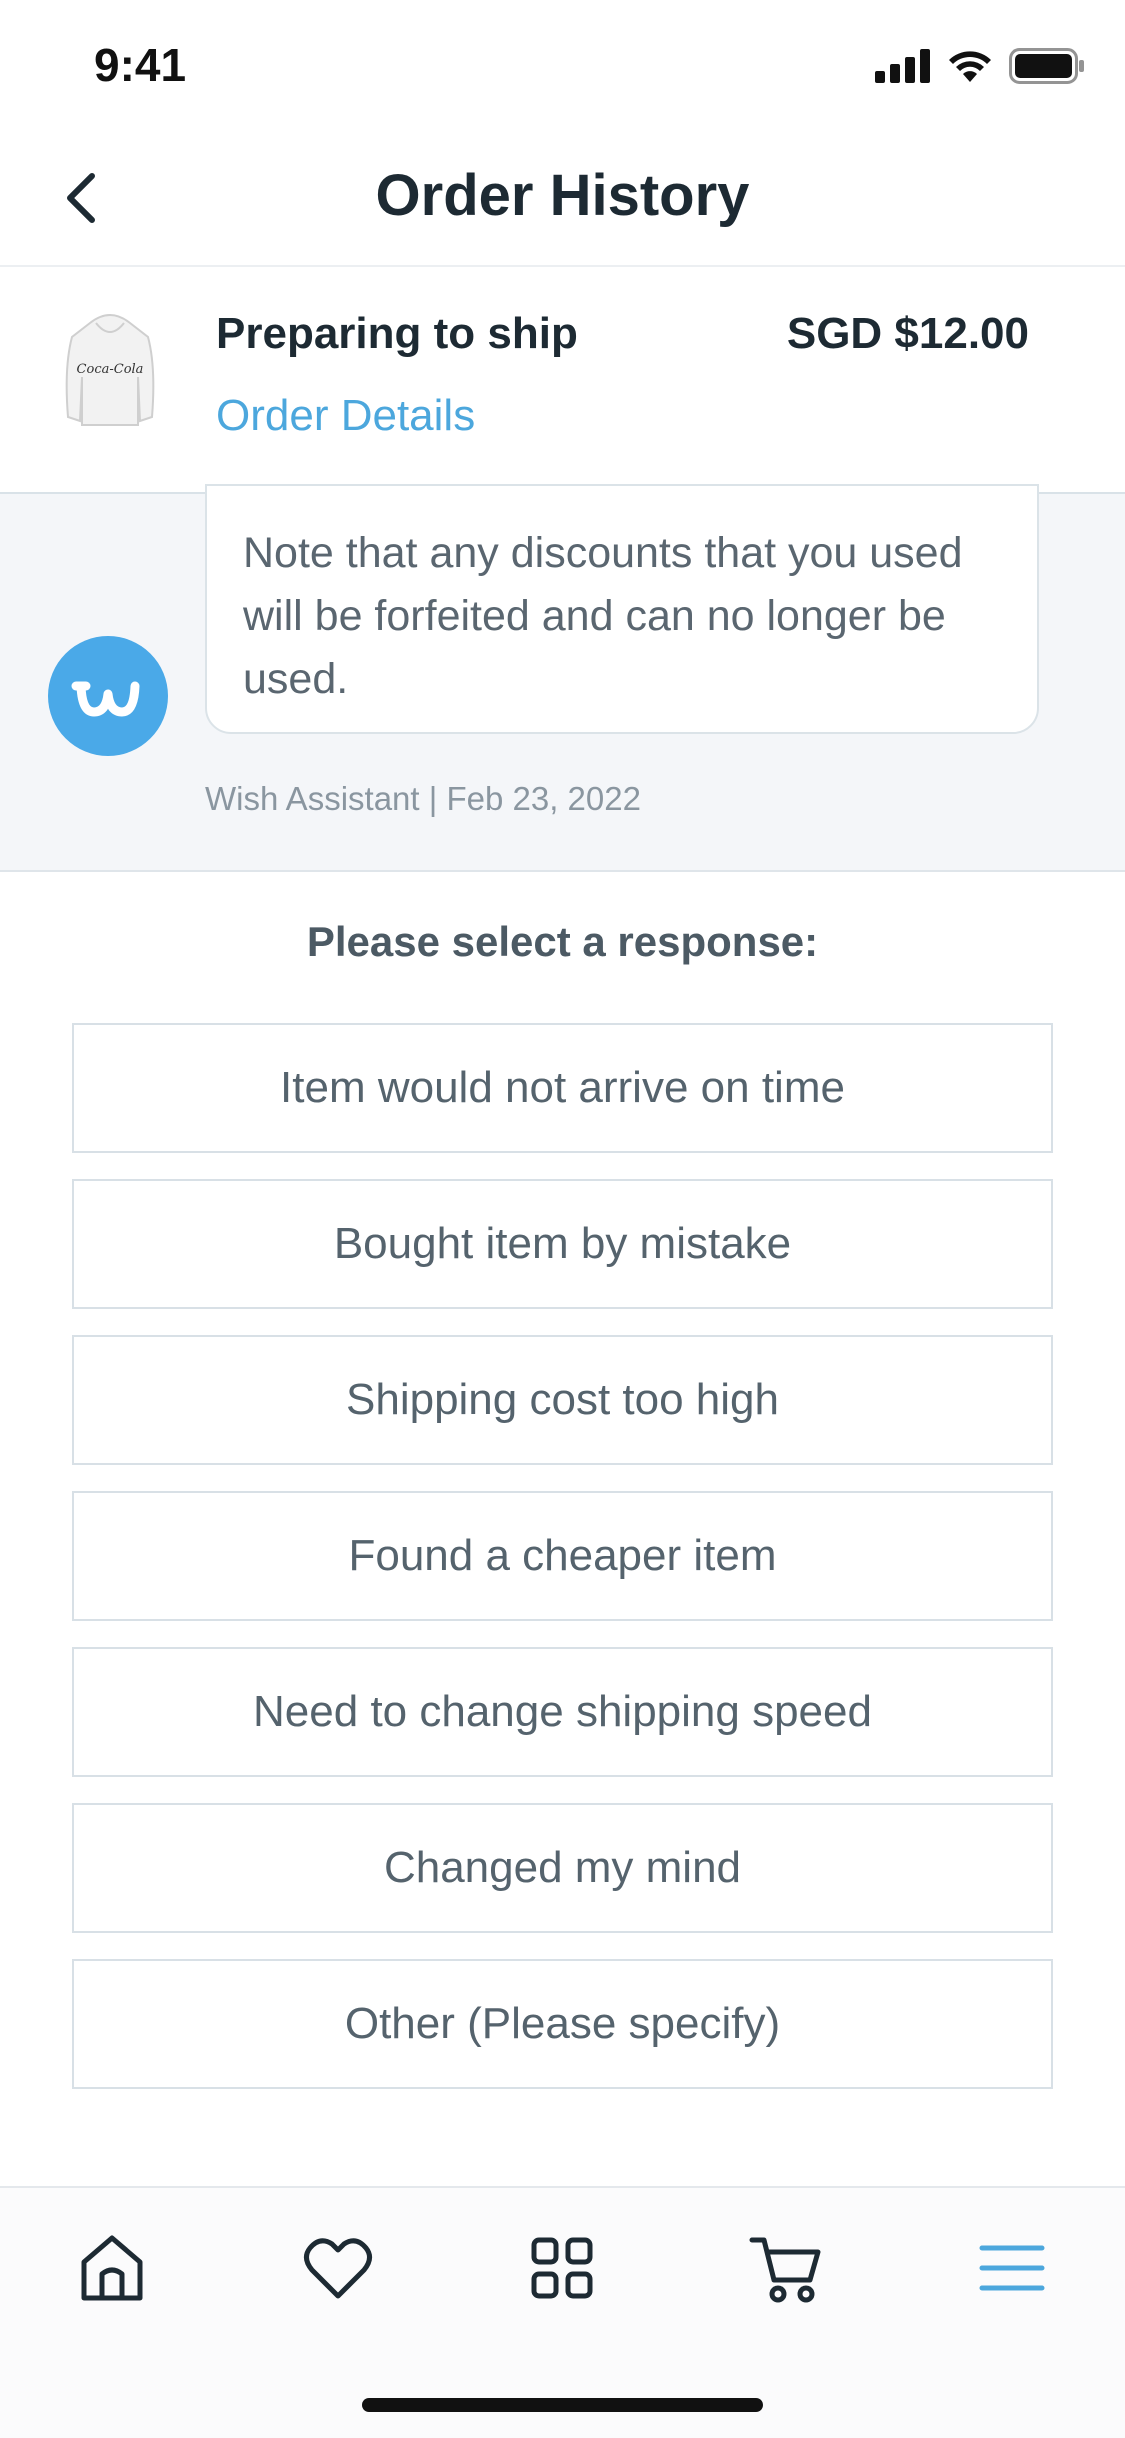 Image resolution: width=1125 pixels, height=2438 pixels. Describe the element at coordinates (562, 1868) in the screenshot. I see `response-option-changed-mind: Changed my mind` at that location.